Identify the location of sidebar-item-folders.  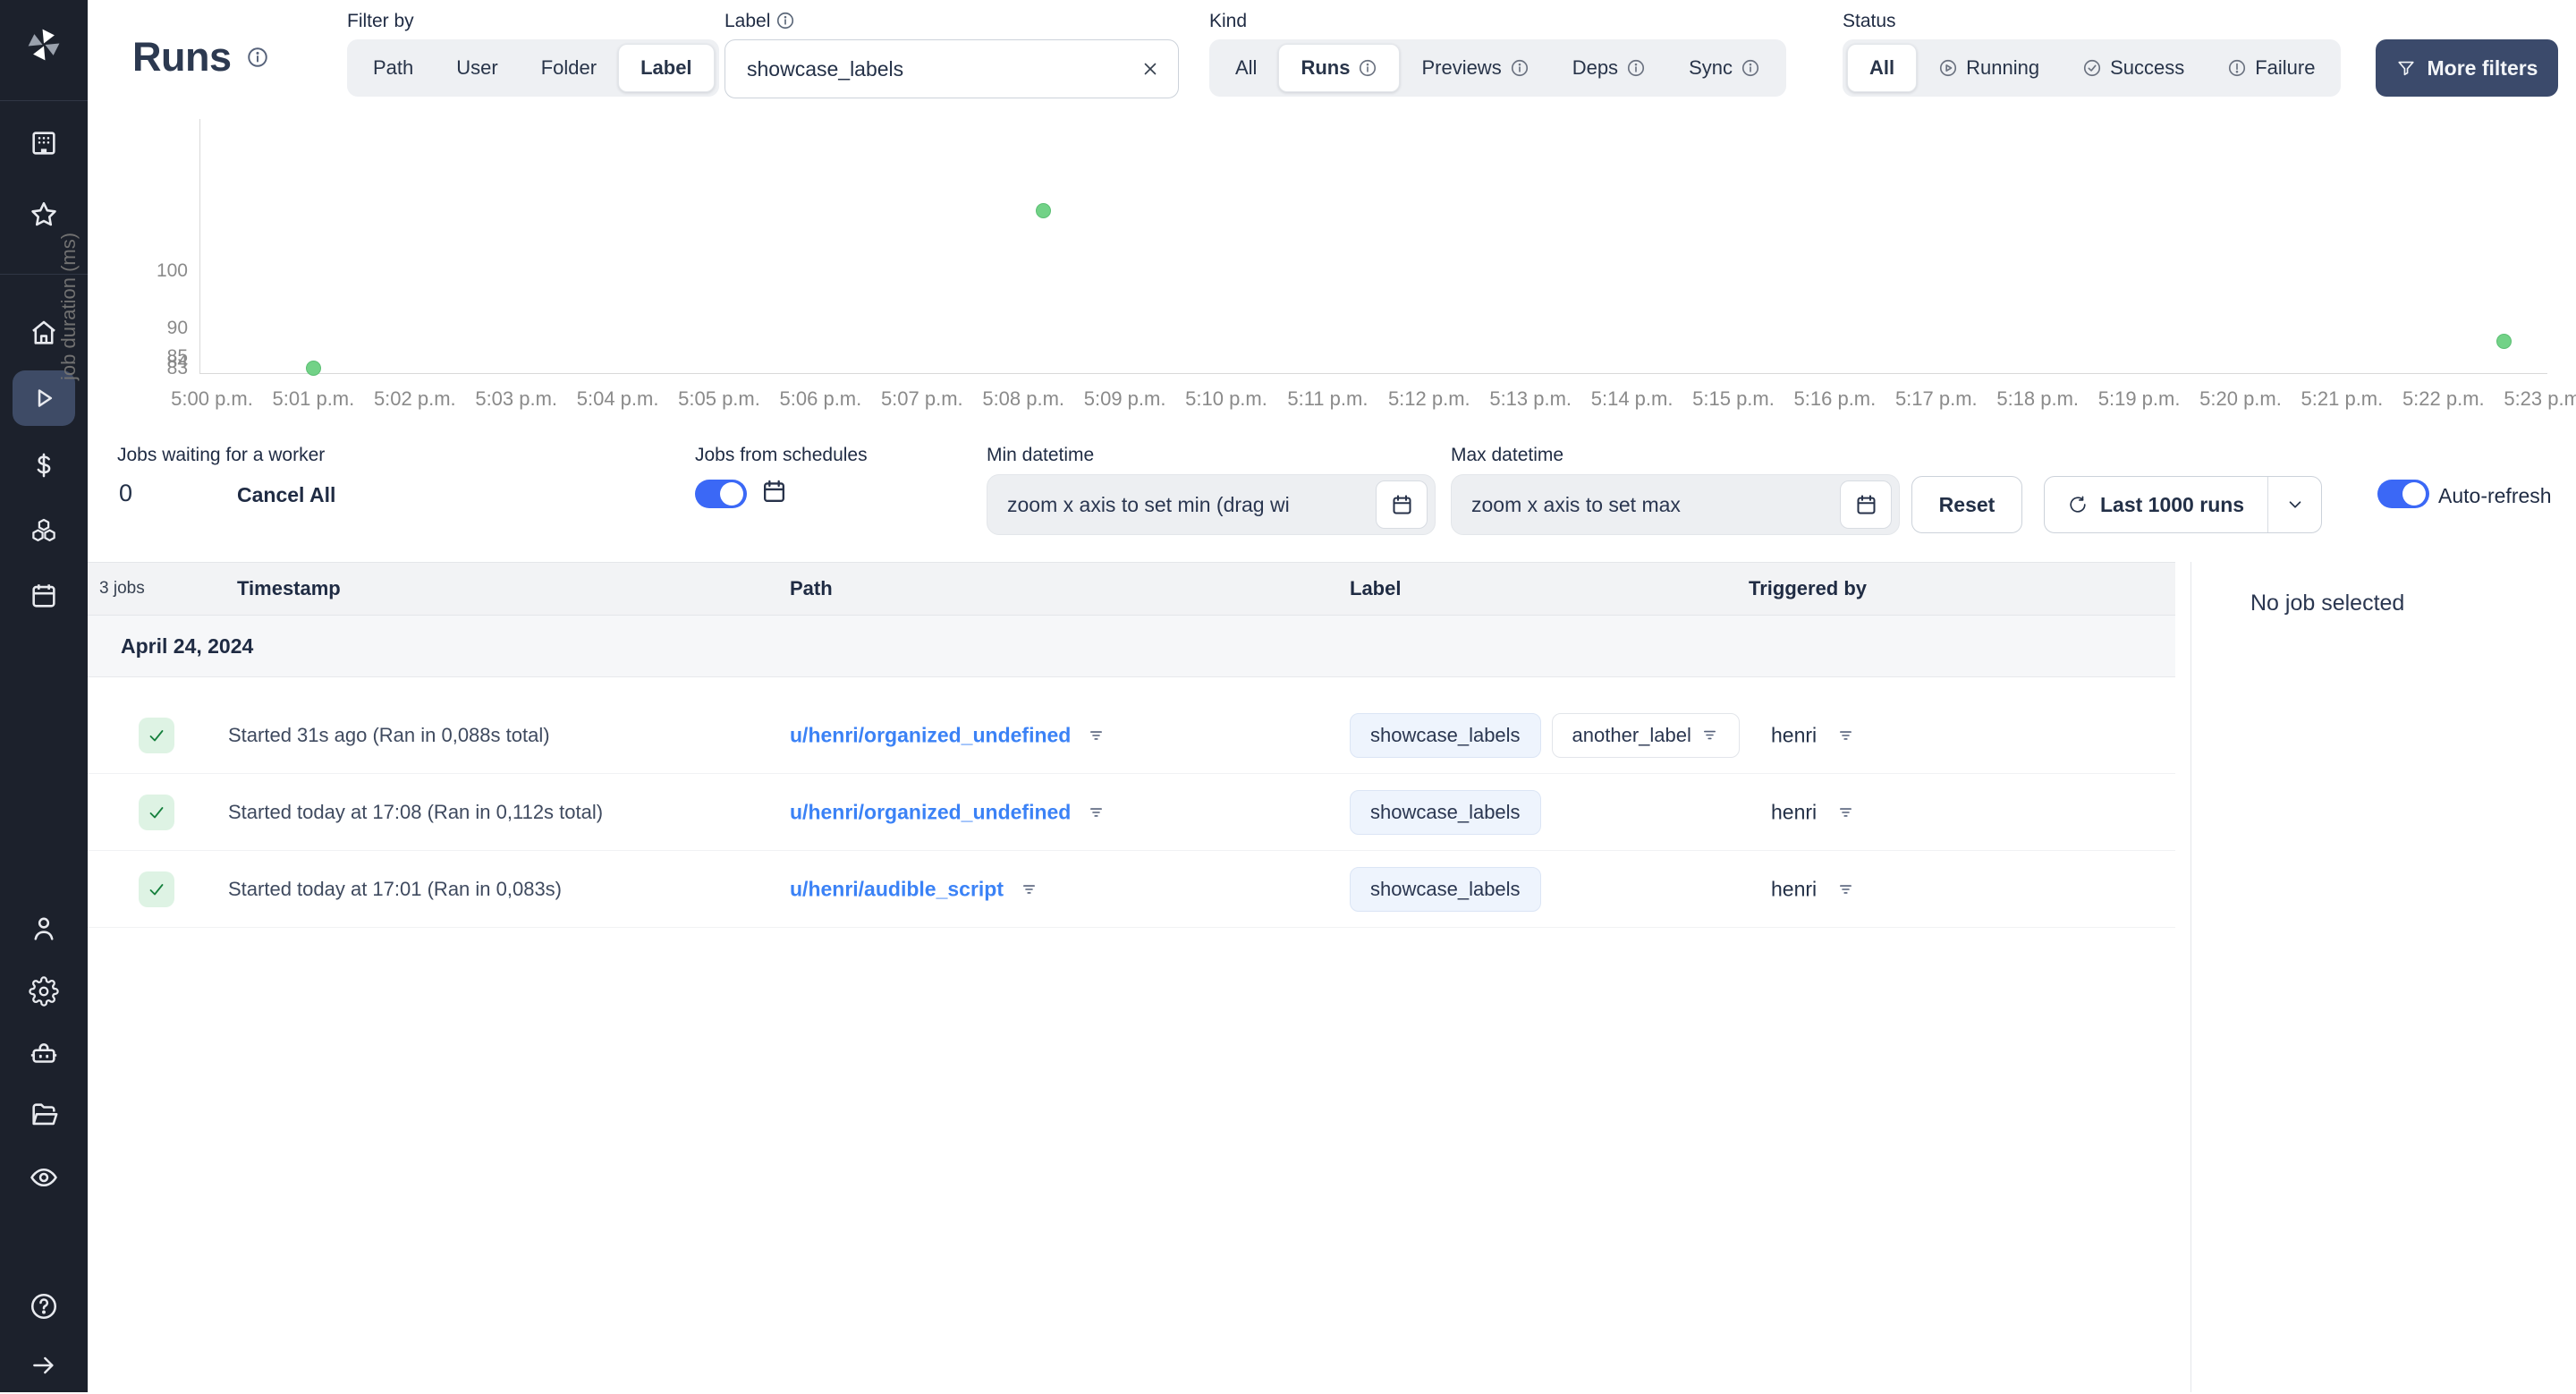
(44, 1115).